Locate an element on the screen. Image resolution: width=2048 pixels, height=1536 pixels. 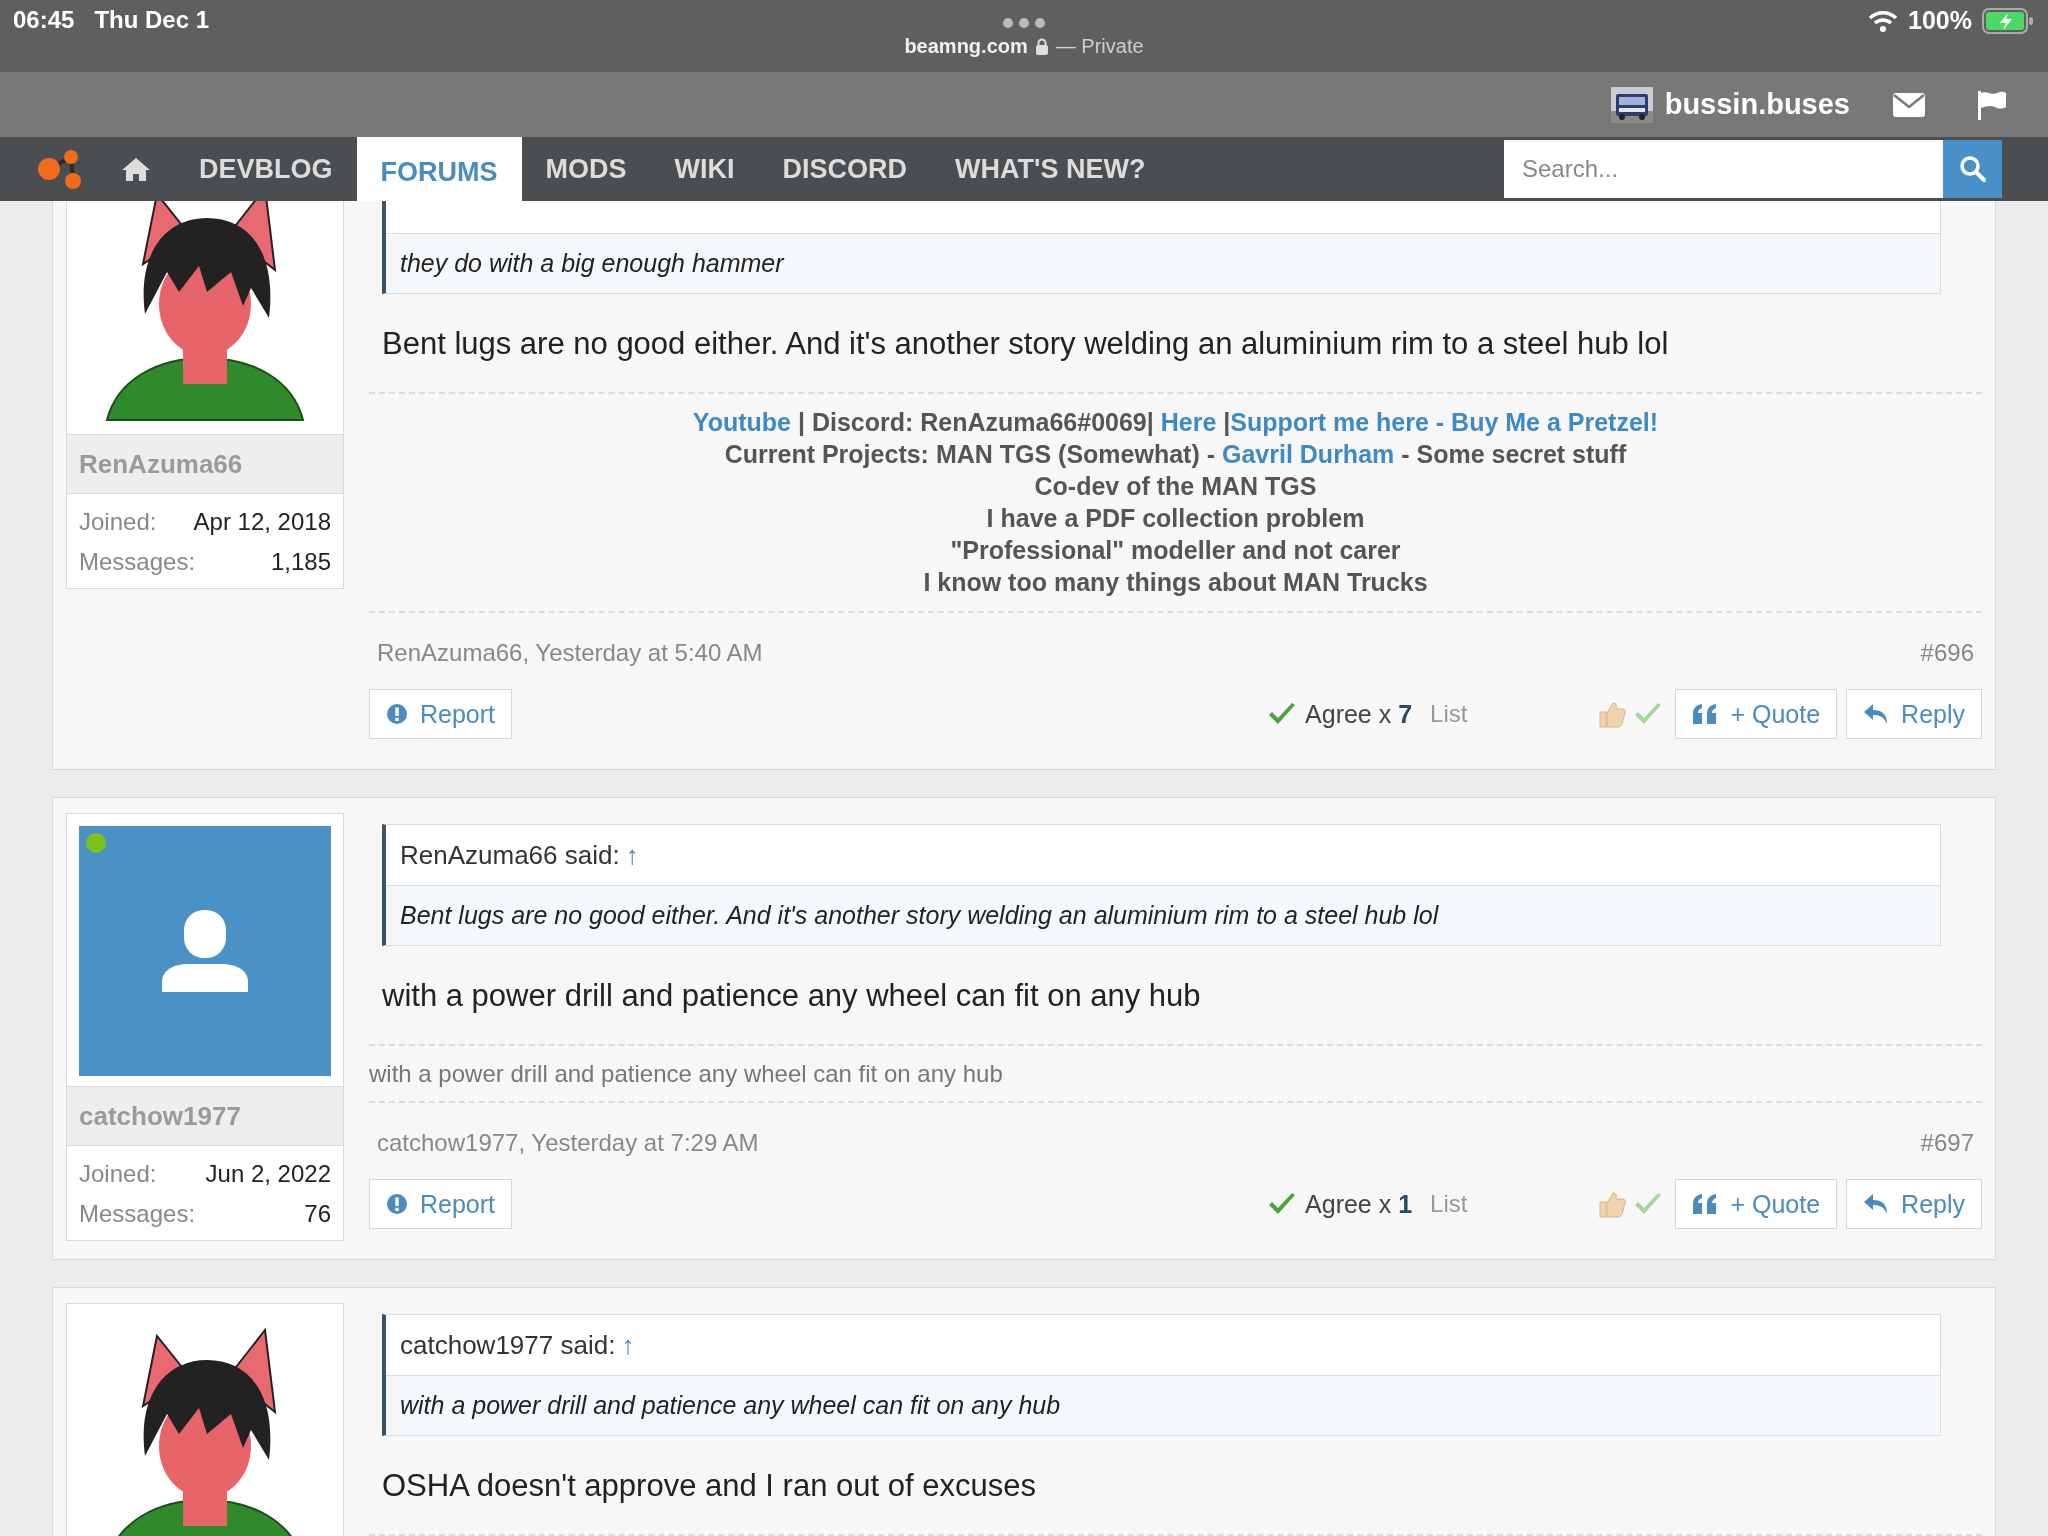
post-text: Bent lugs are no good either. And it's another story welding an aluminium rim to a steel hub lol is located at coordinates (1025, 343).